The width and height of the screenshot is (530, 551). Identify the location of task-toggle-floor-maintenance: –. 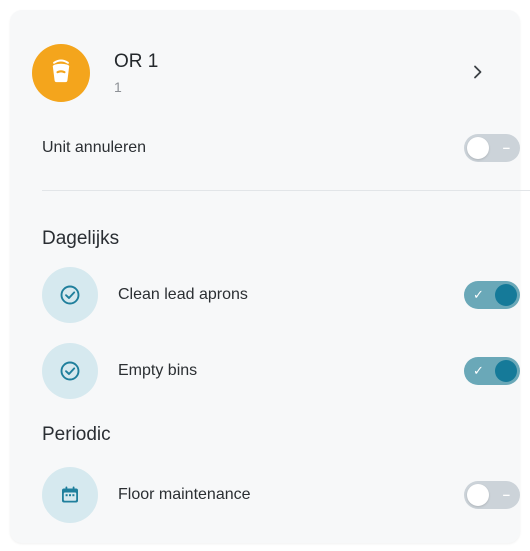
(492, 495).